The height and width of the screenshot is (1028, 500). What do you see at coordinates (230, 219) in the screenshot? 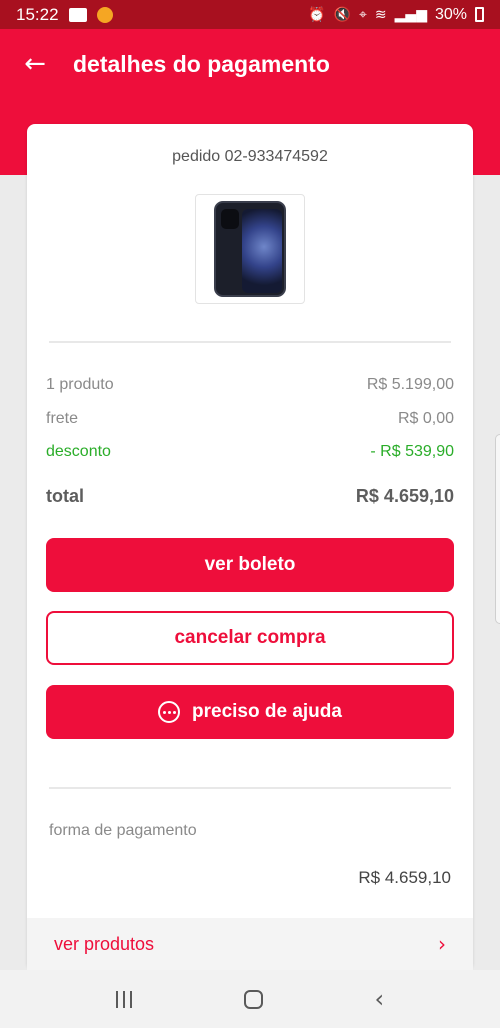
I see `camera-icon` at bounding box center [230, 219].